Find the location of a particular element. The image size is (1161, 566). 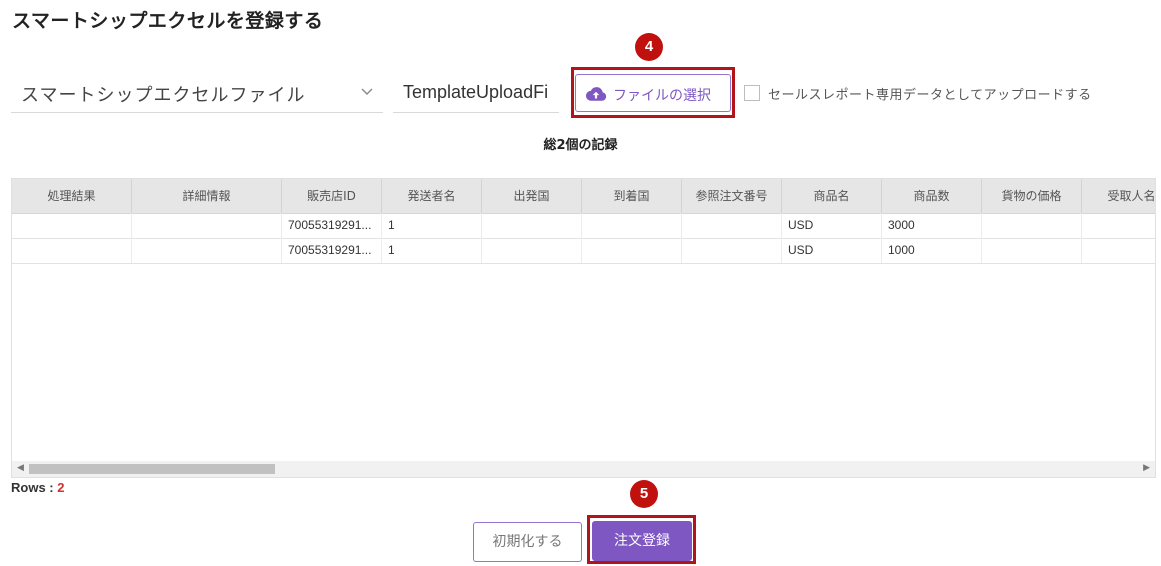

chevron-down-icon is located at coordinates (367, 91).